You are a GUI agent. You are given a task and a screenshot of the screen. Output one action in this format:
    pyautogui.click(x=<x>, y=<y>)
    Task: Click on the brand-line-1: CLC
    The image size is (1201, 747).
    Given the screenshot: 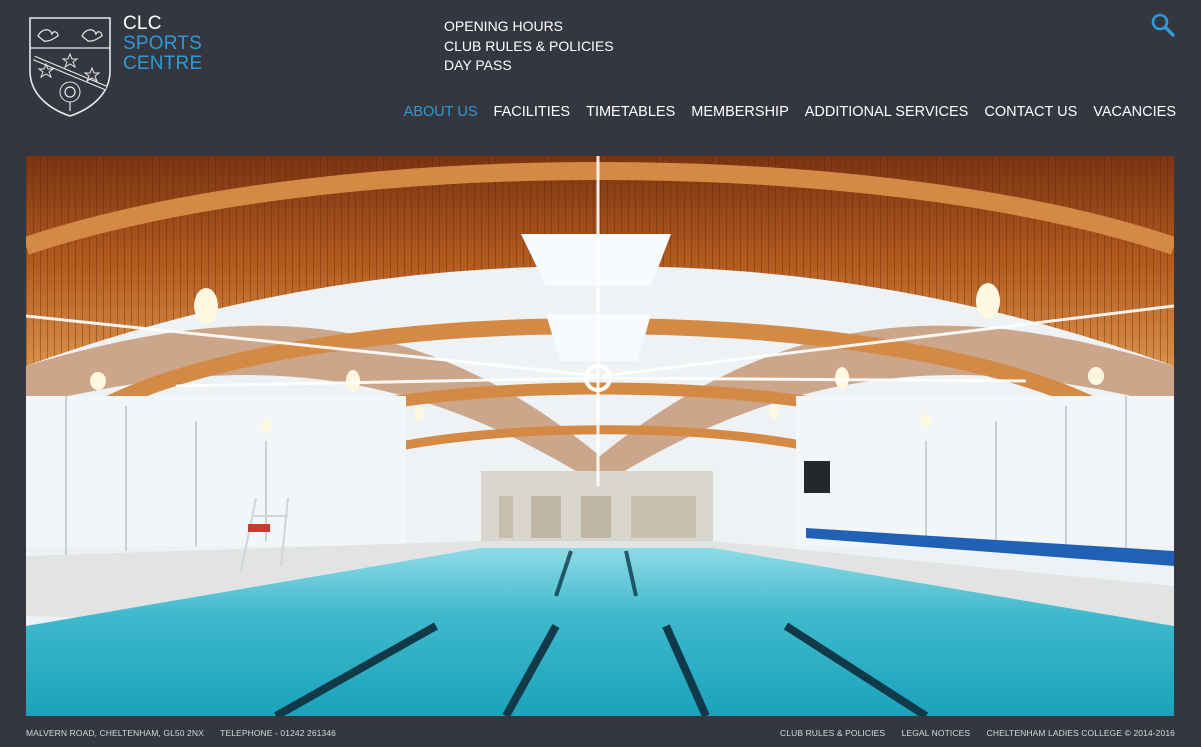 What is the action you would take?
    pyautogui.click(x=142, y=23)
    